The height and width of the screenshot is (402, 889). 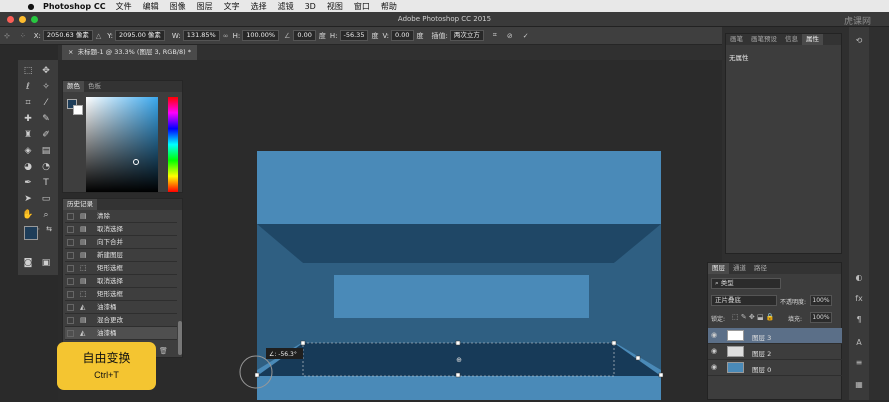 I want to click on gradient-tool-icon: ▤, so click(x=46, y=151).